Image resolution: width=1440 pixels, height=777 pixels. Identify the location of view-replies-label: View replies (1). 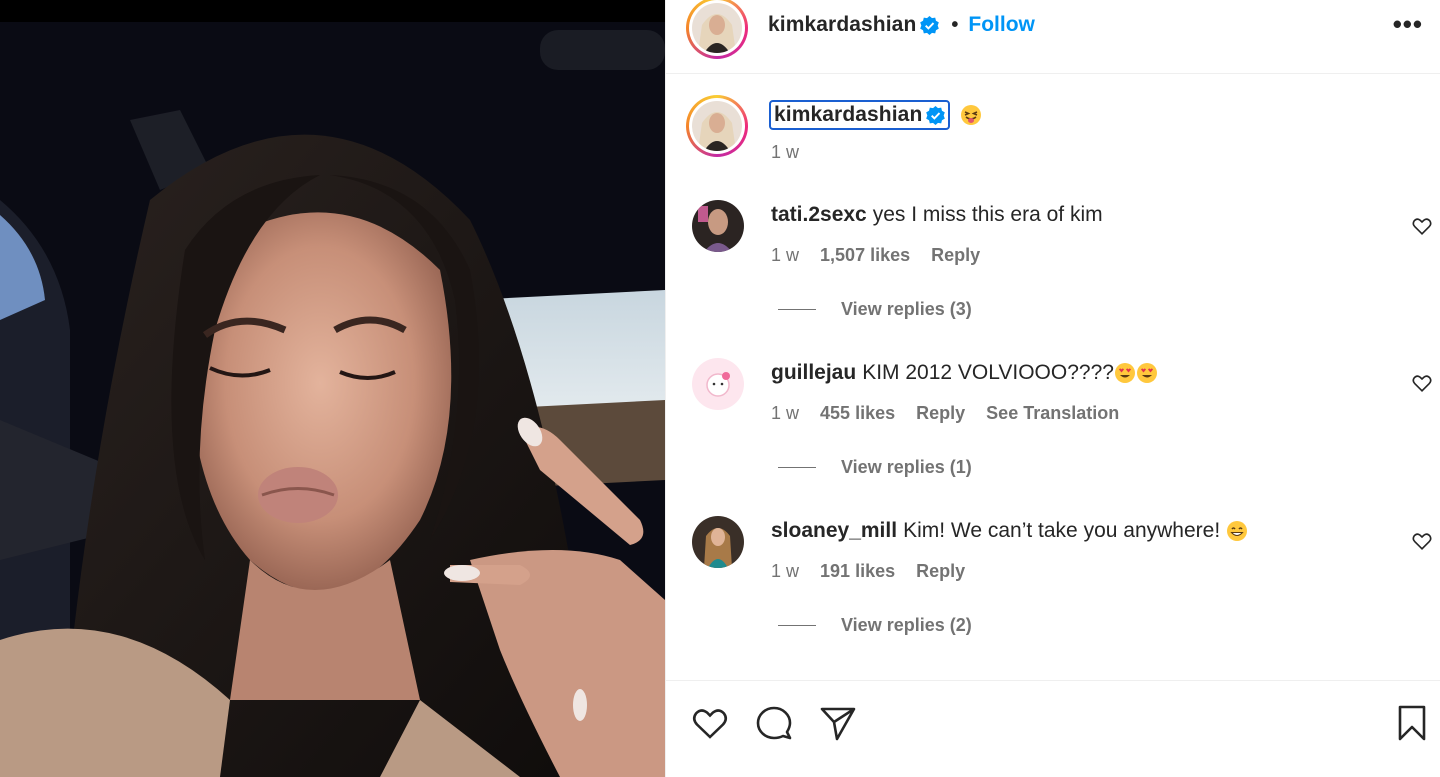
(906, 467).